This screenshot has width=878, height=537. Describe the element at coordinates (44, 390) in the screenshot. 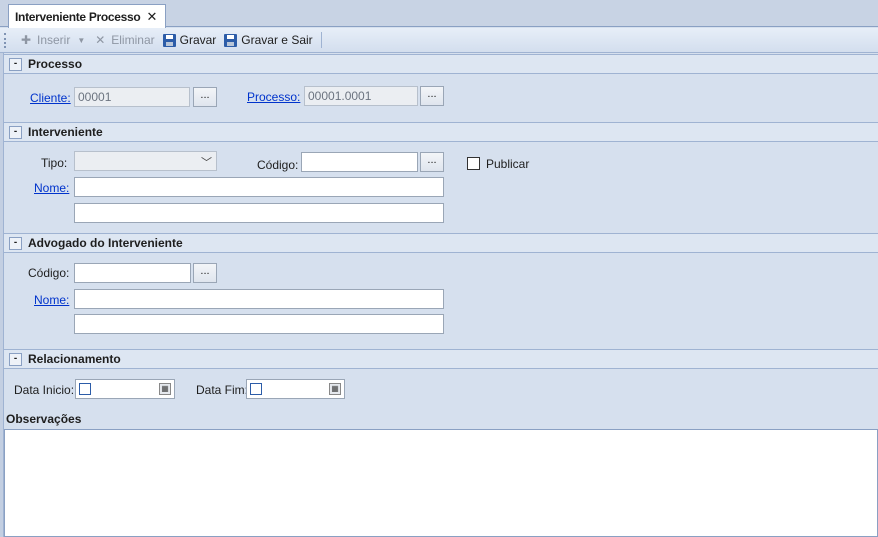

I see `data-inicio-label: Data Inicio:` at that location.